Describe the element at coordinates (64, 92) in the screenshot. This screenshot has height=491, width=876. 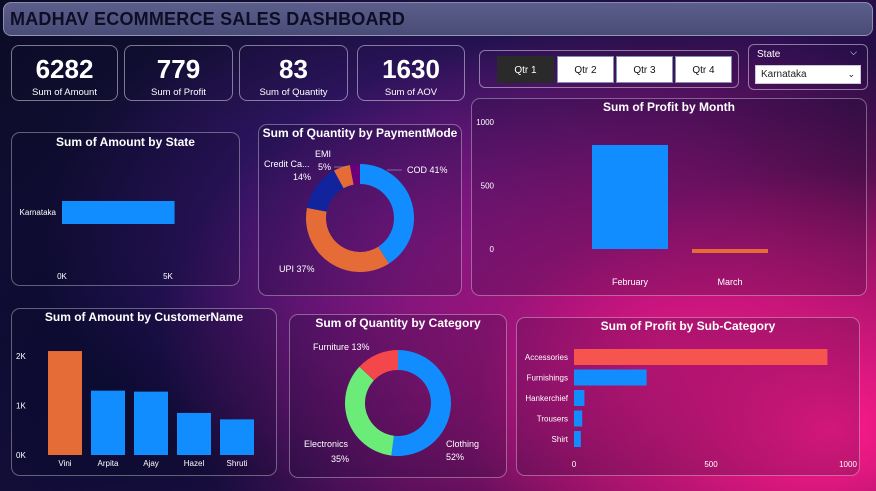
I see `kpi-label: Sum of Amount` at that location.